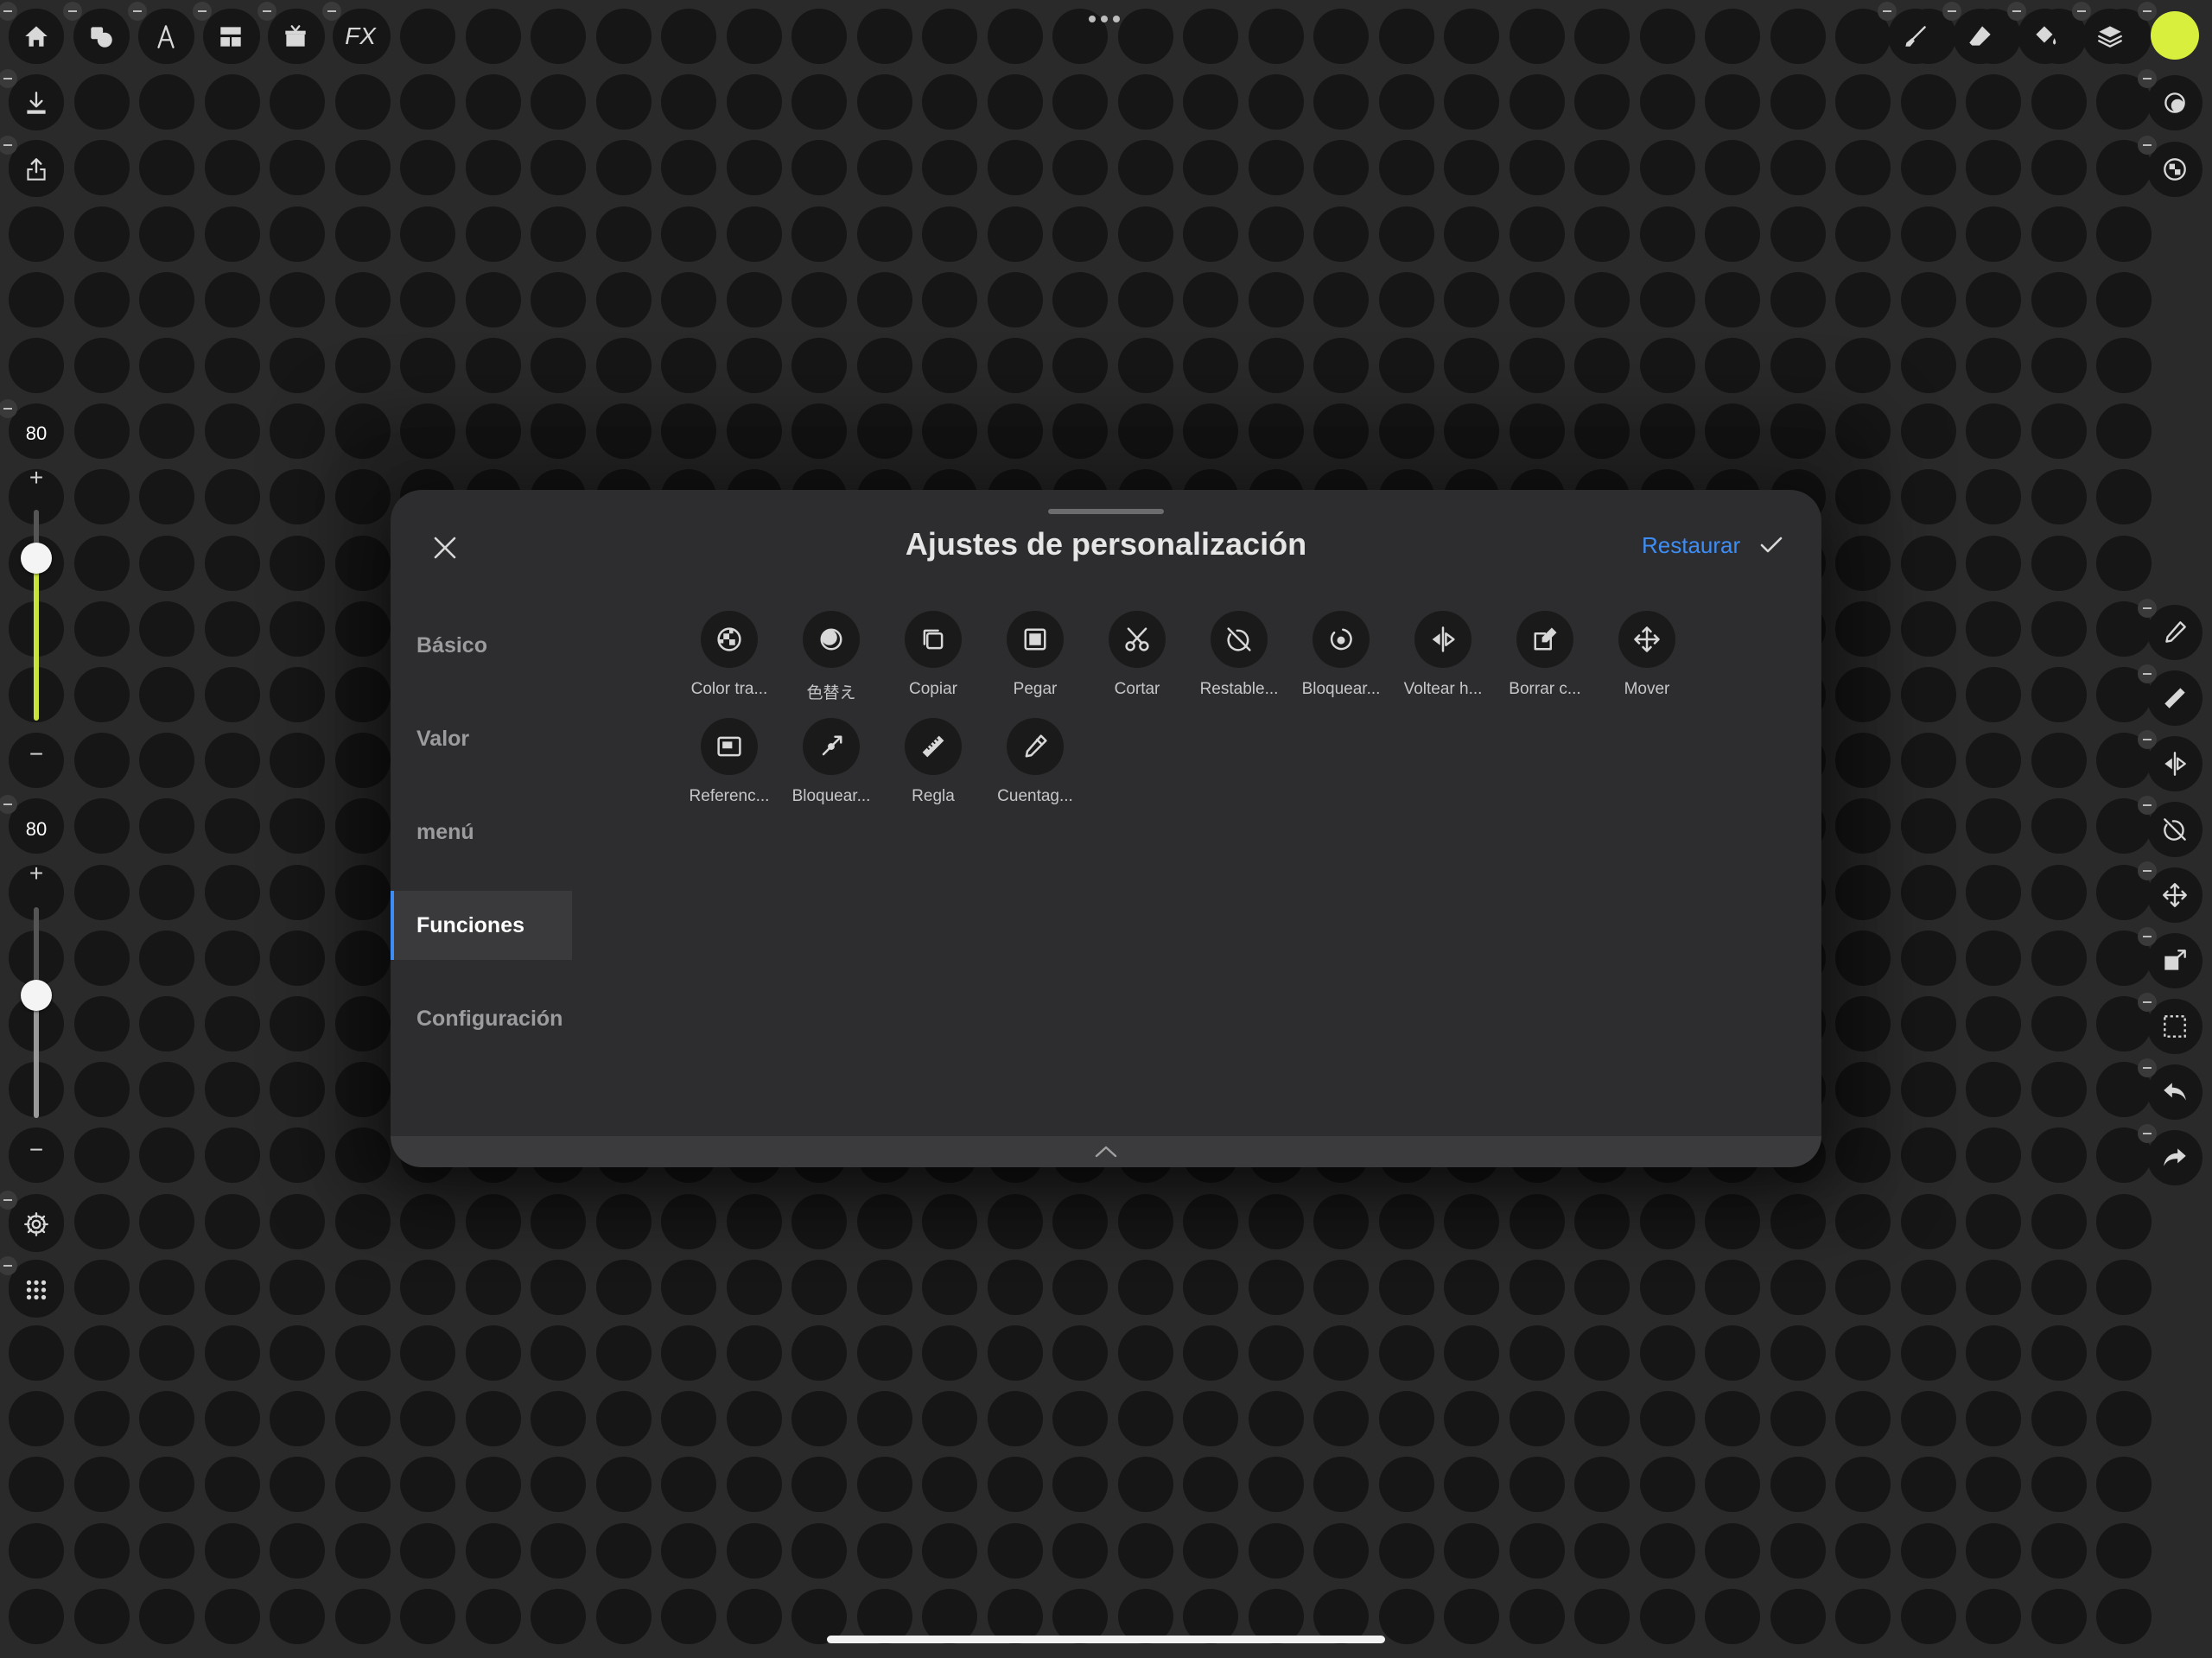 This screenshot has width=2212, height=1658. I want to click on remove-layout-badge, so click(202, 11).